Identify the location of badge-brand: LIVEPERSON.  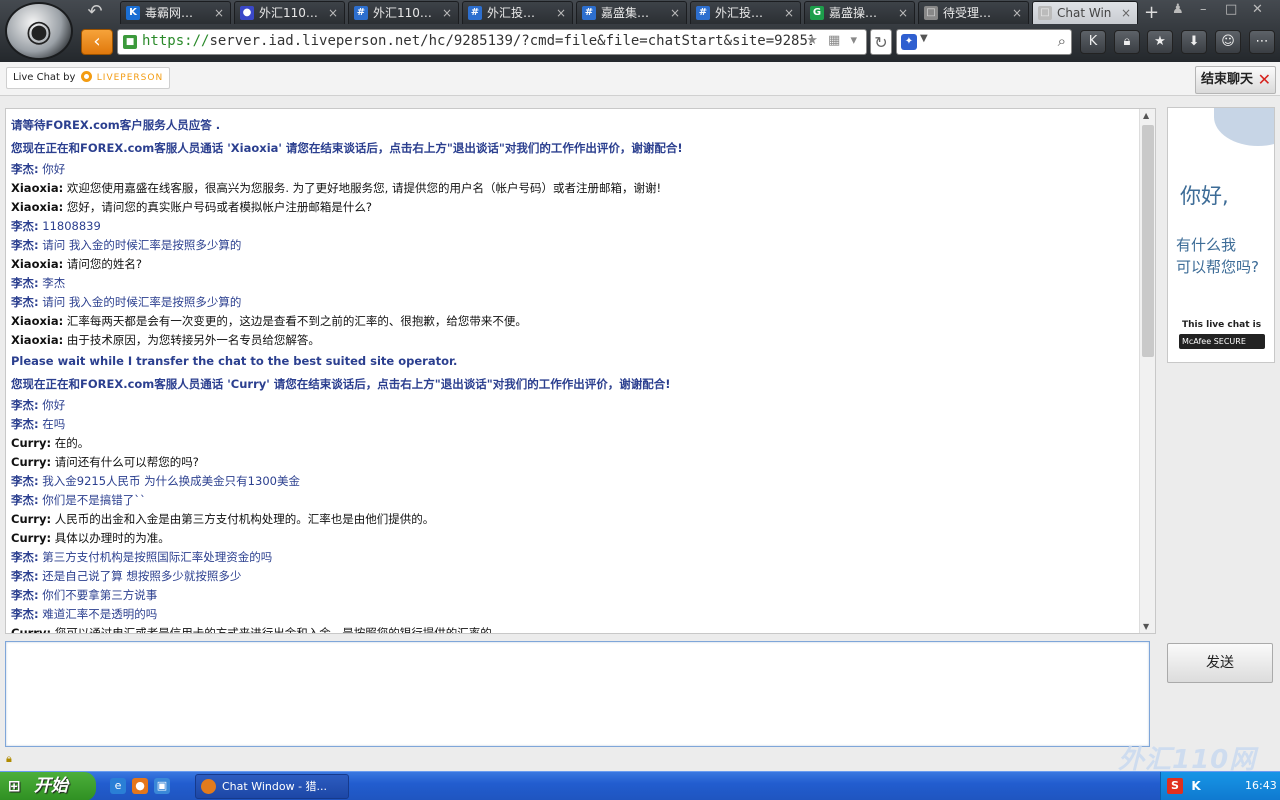
(130, 78).